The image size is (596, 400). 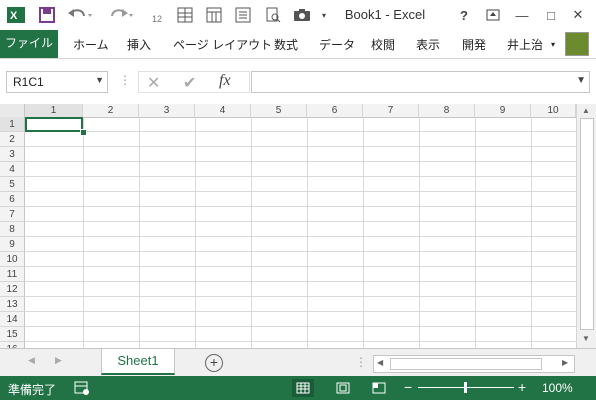 What do you see at coordinates (466, 364) in the screenshot?
I see `horizontal-scroll-thumb` at bounding box center [466, 364].